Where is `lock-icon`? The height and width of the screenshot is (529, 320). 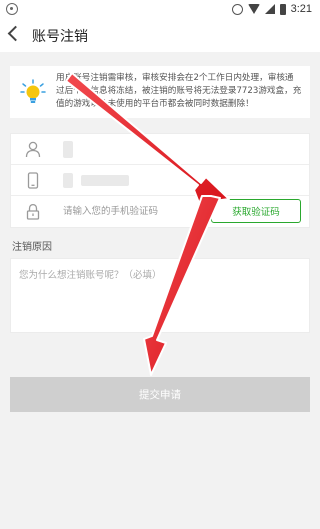
lock-icon is located at coordinates (33, 211).